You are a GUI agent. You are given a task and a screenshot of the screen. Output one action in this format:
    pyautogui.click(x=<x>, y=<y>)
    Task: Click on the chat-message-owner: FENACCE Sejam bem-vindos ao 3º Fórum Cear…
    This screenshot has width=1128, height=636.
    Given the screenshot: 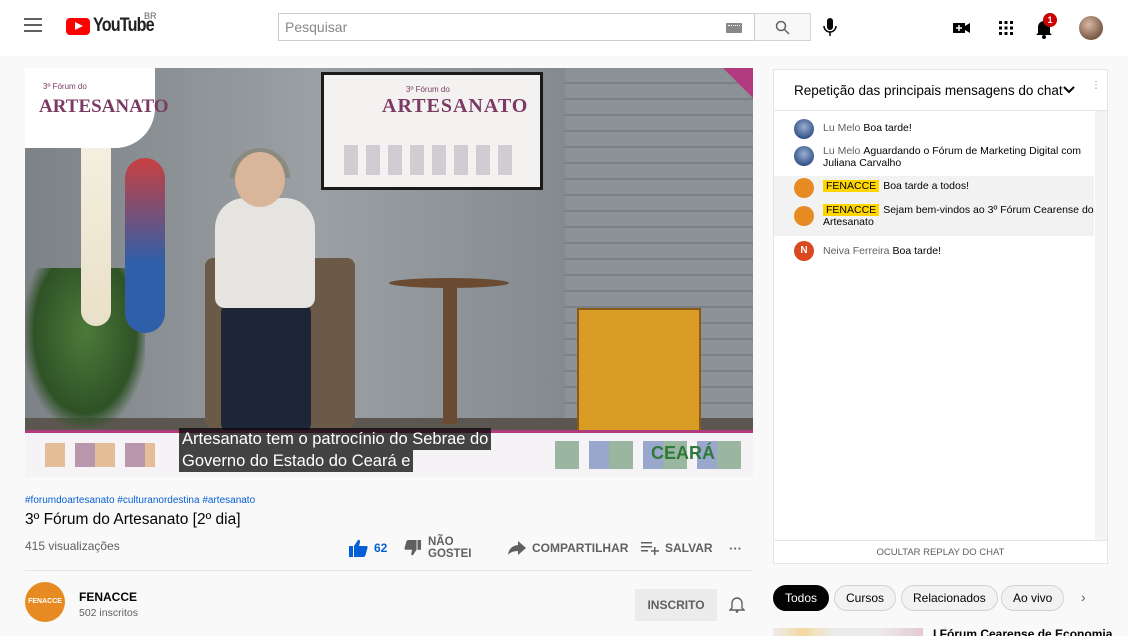 What is the action you would take?
    pyautogui.click(x=934, y=218)
    